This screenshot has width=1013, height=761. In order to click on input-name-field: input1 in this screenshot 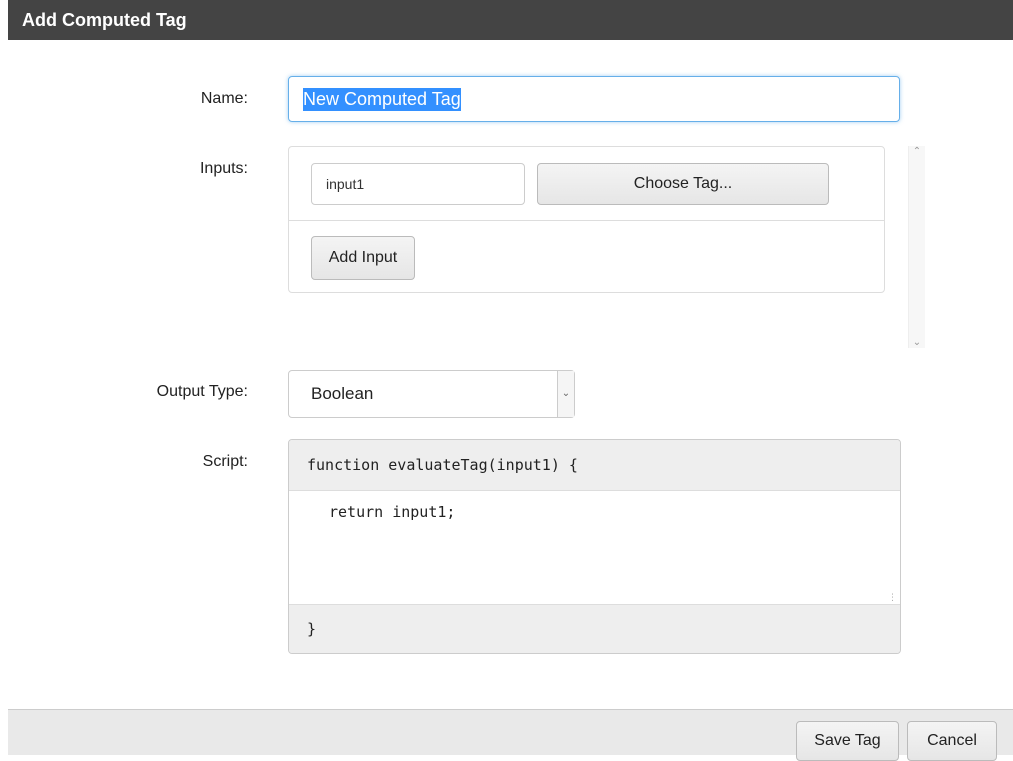, I will do `click(418, 184)`.